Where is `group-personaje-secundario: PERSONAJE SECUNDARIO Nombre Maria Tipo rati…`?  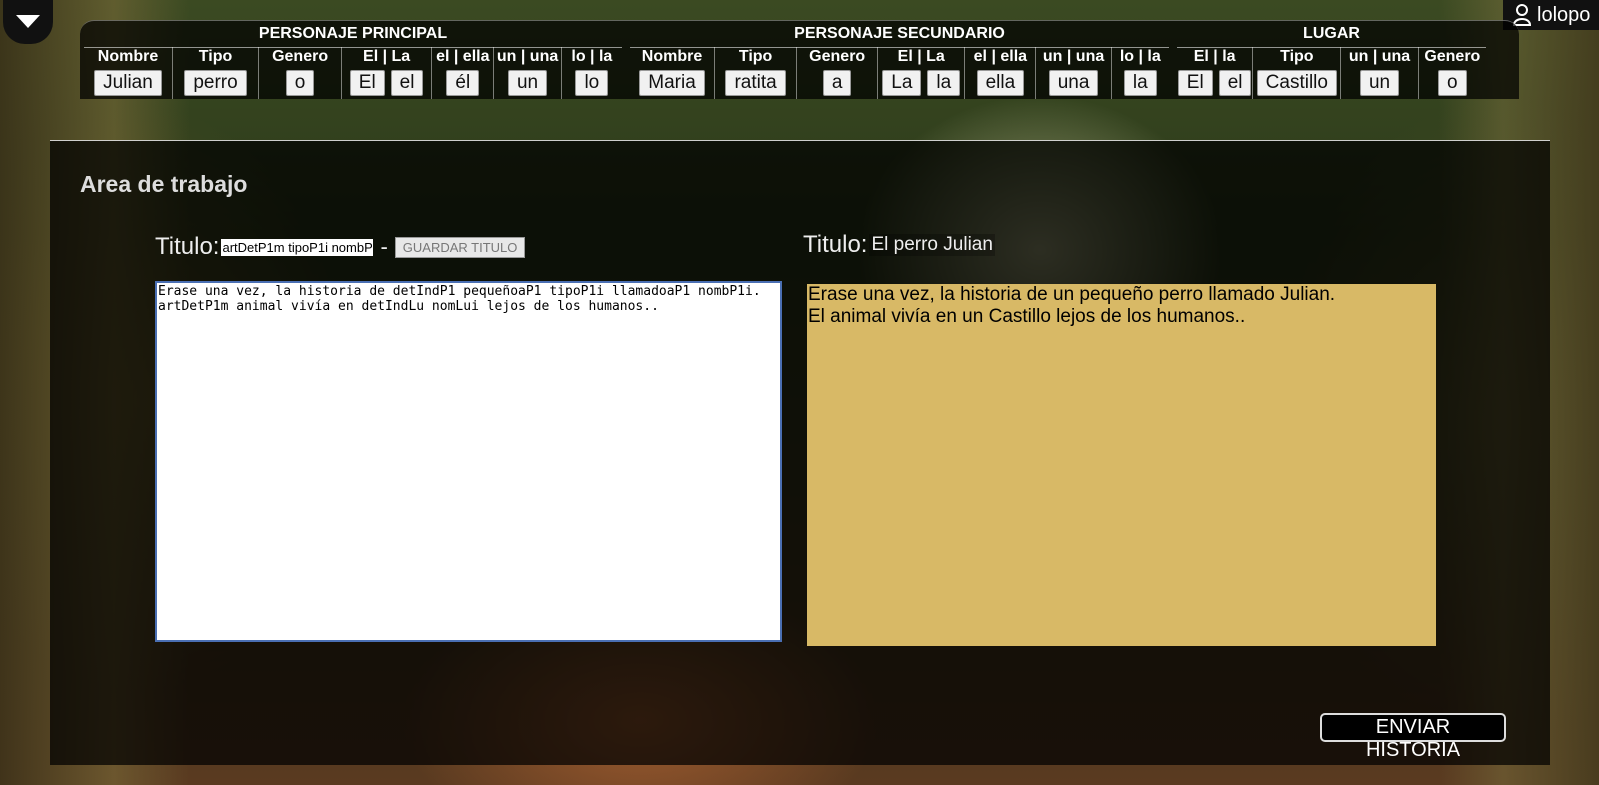
group-personaje-secundario: PERSONAJE SECUNDARIO Nombre Maria Tipo rati… is located at coordinates (899, 60).